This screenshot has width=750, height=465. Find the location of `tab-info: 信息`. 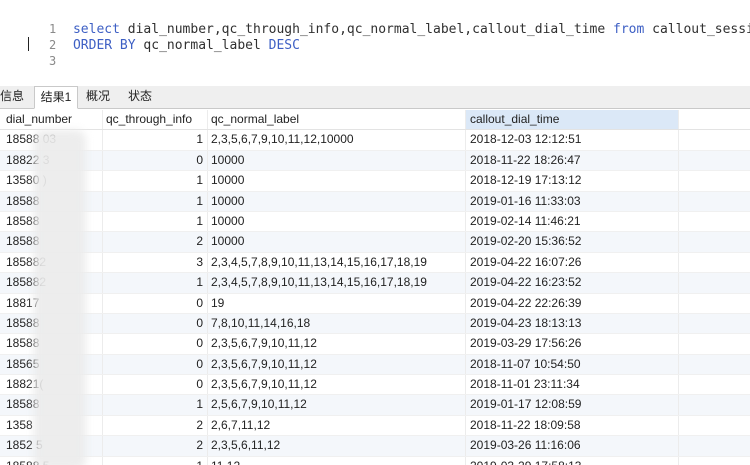

tab-info: 信息 is located at coordinates (14, 97).